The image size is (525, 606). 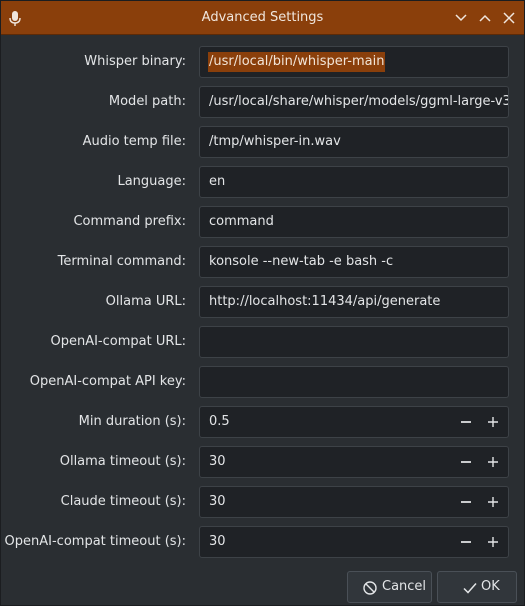 I want to click on whisper-binary-label: Whisper binary:, so click(x=135, y=61).